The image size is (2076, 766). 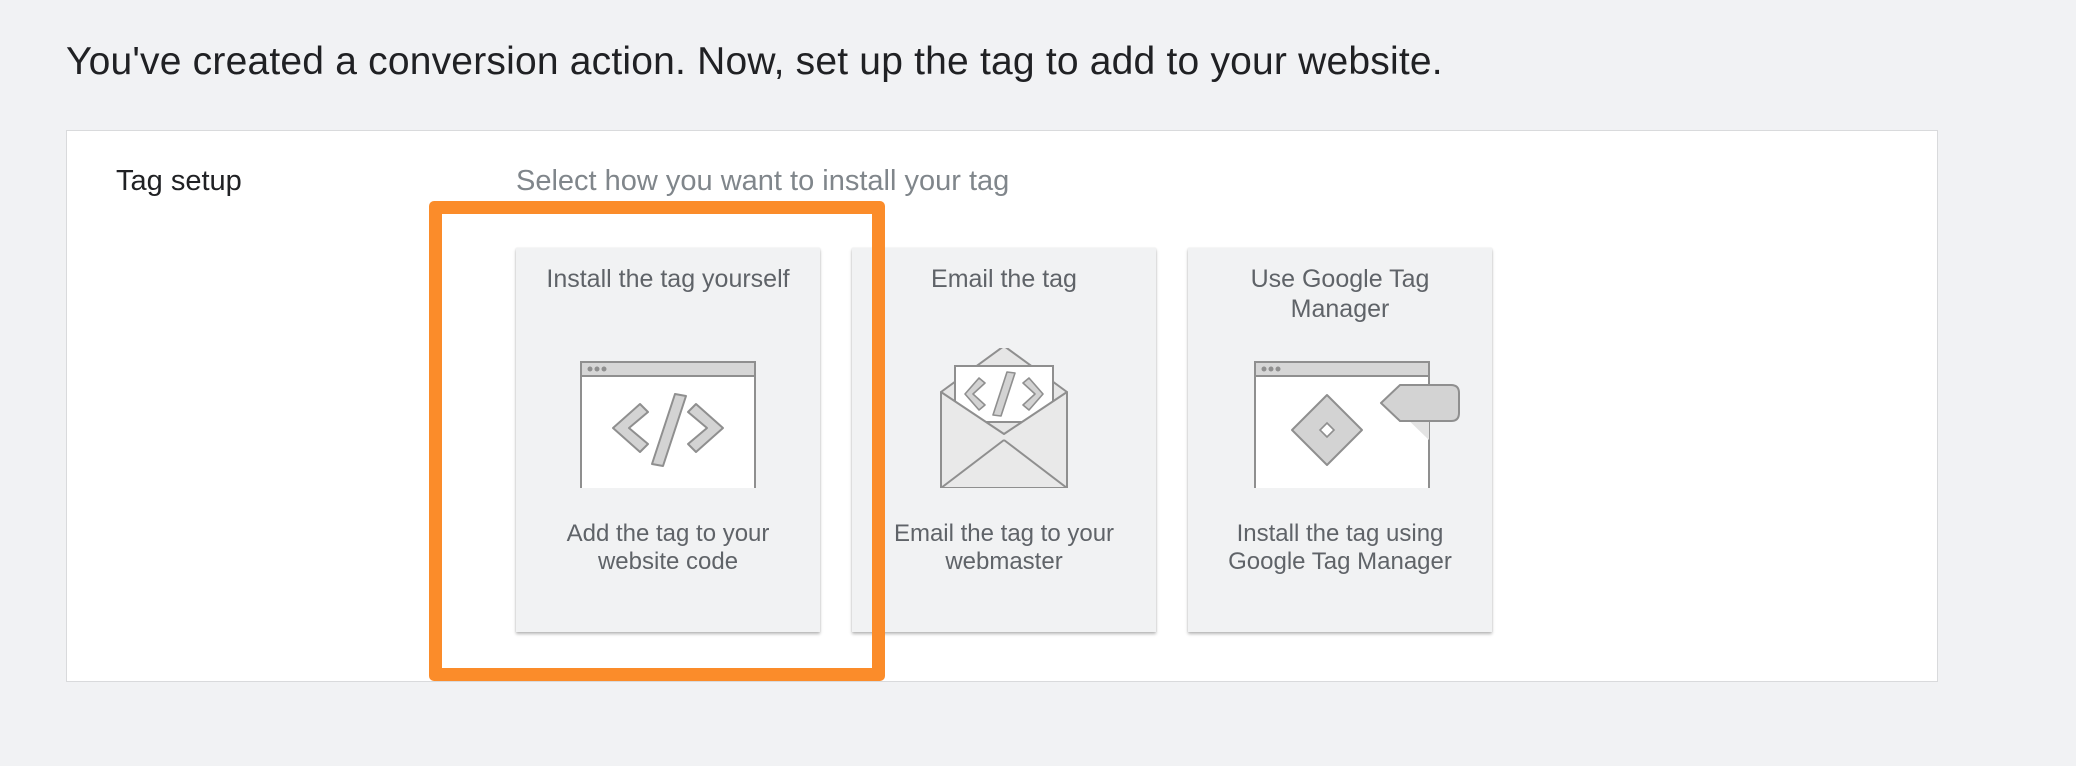 What do you see at coordinates (1004, 547) in the screenshot?
I see `email-tag-description: Email the tag to your webmaster` at bounding box center [1004, 547].